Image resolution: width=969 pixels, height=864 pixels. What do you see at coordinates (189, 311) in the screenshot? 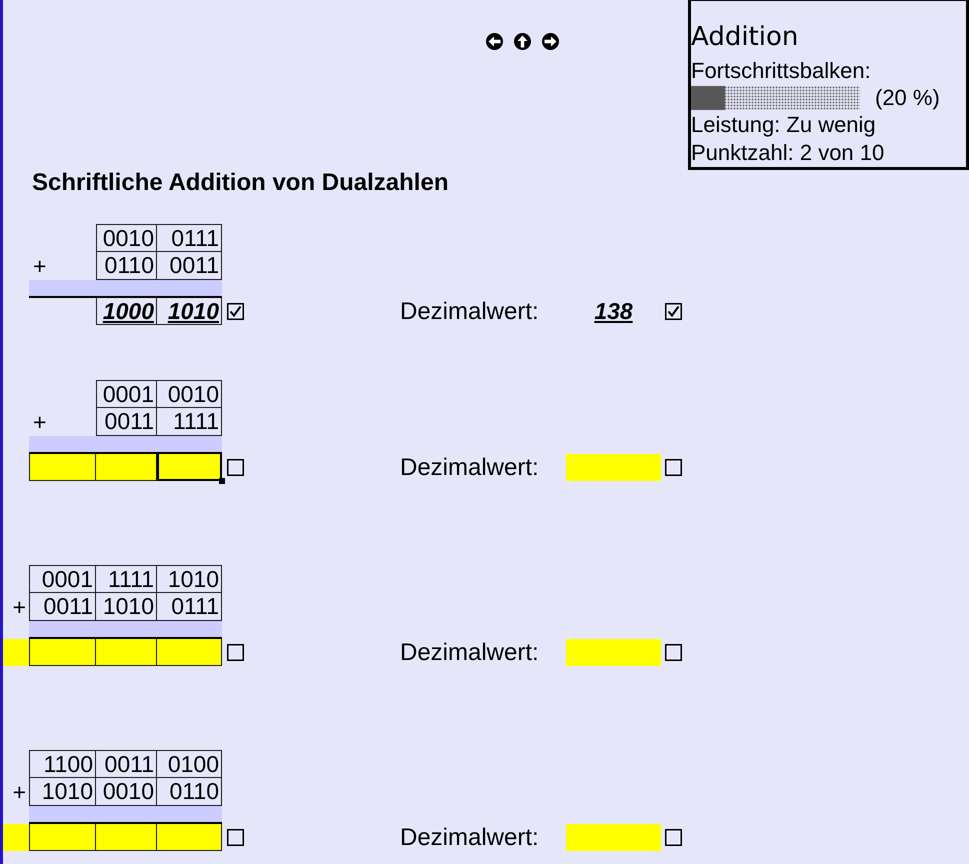
I see `answer-field: 1010` at bounding box center [189, 311].